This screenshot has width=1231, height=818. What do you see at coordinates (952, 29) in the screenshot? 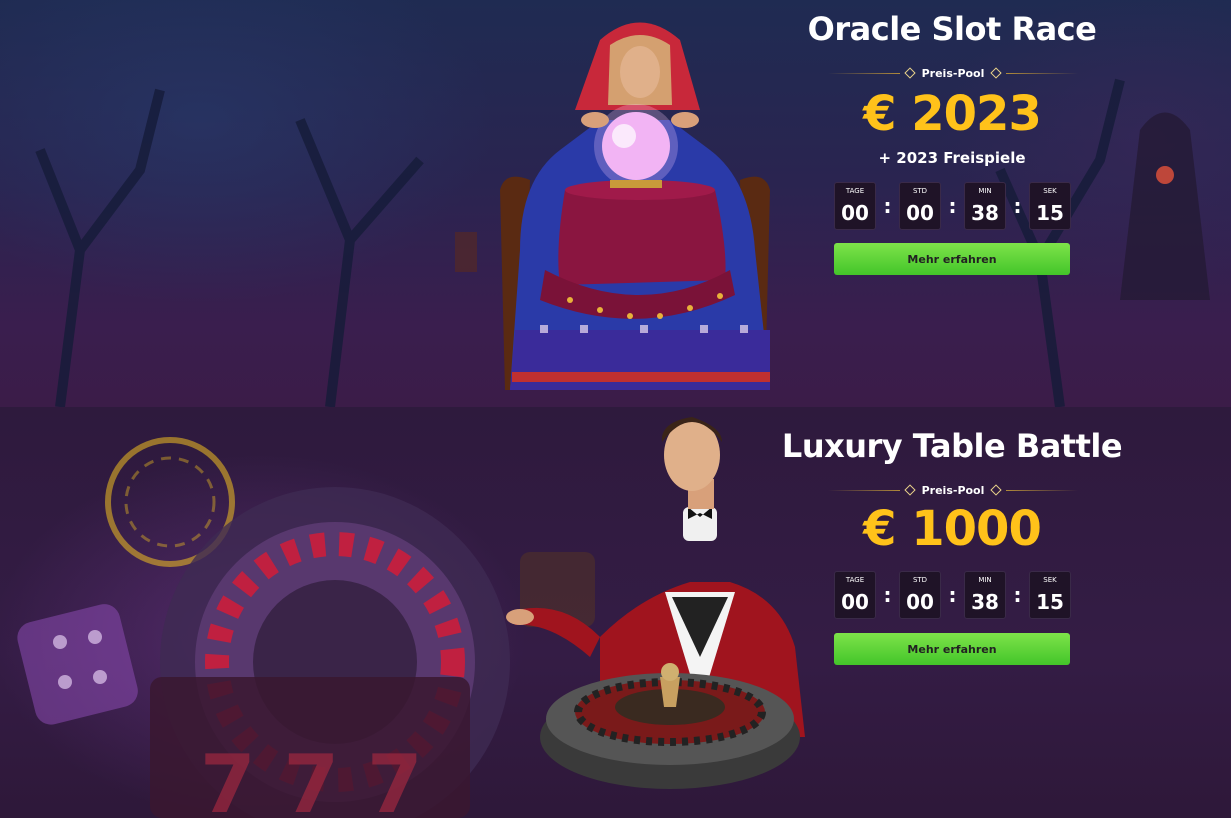
I see `promo-title: Oracle Slot Race` at bounding box center [952, 29].